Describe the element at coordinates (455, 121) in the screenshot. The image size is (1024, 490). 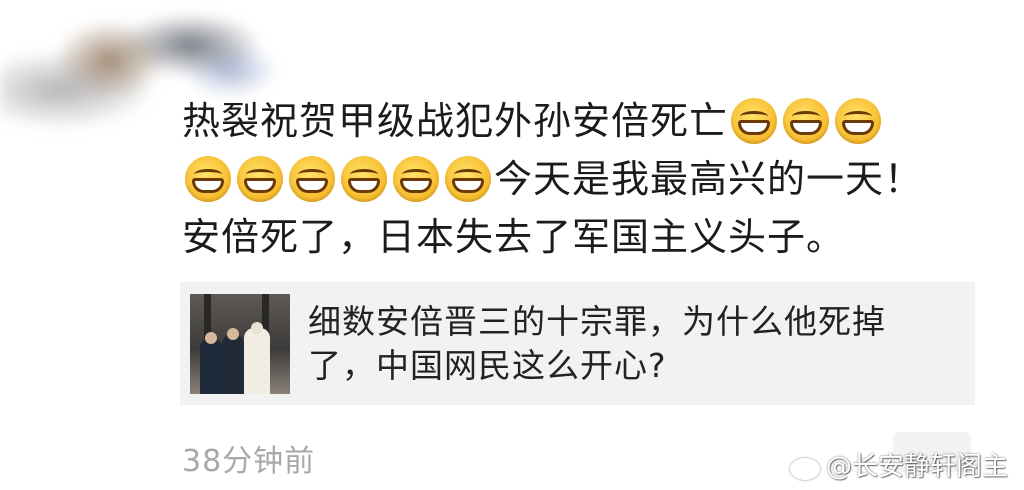
I see `post-line-1-text: 热裂祝贺甲级战犯外孙安倍死亡` at that location.